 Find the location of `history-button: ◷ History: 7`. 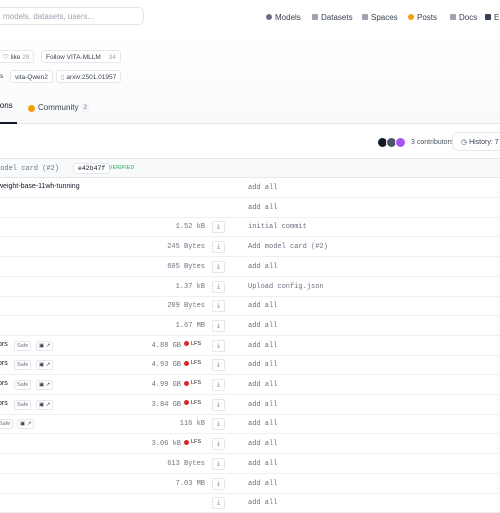

history-button: ◷ History: 7 is located at coordinates (476, 141).